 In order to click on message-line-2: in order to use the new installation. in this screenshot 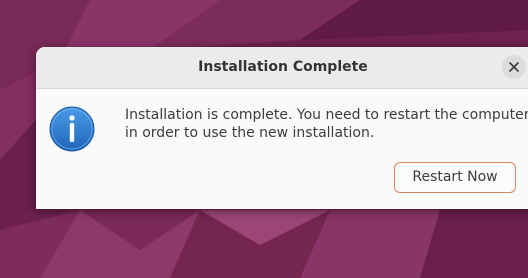, I will do `click(250, 133)`.